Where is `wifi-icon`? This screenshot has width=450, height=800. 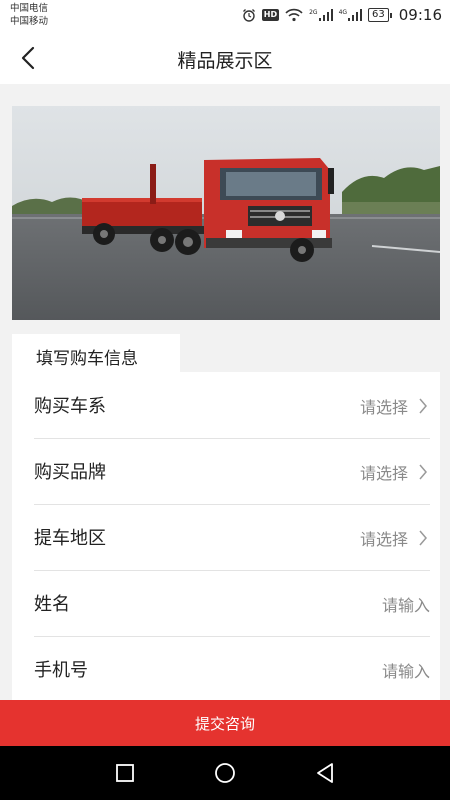 wifi-icon is located at coordinates (294, 15).